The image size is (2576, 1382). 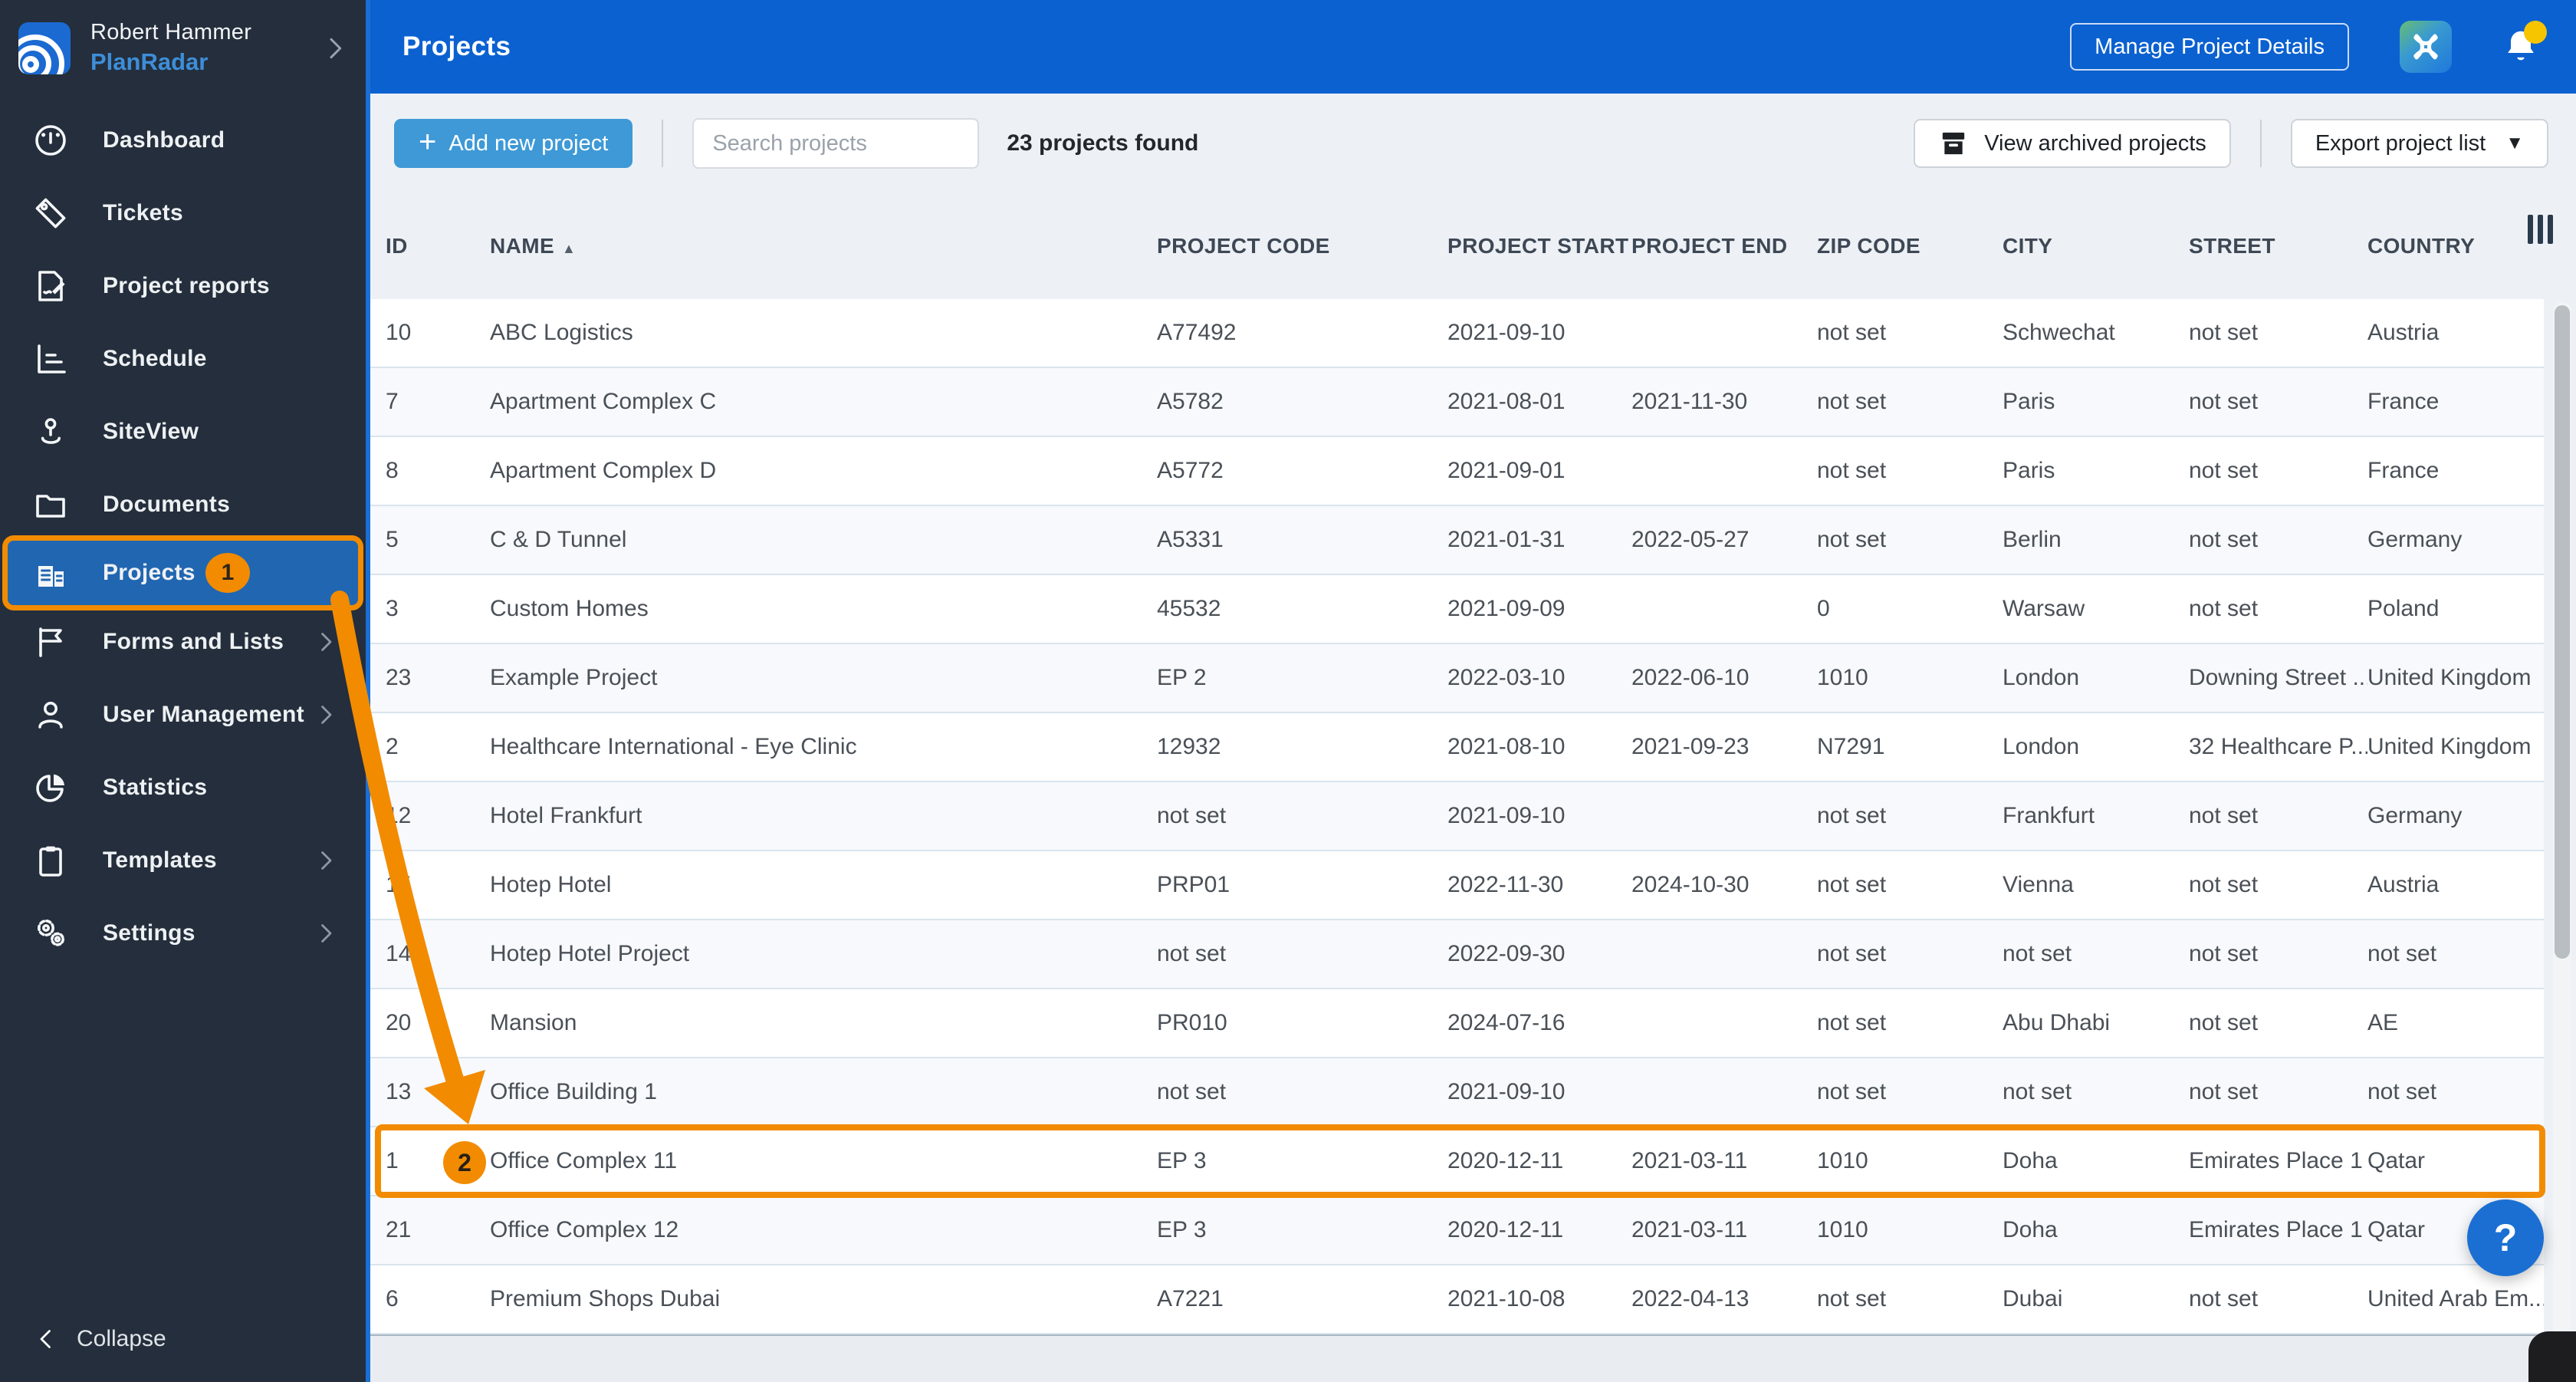 What do you see at coordinates (2419, 143) in the screenshot?
I see `export-project-list-button: Export project list ▼` at bounding box center [2419, 143].